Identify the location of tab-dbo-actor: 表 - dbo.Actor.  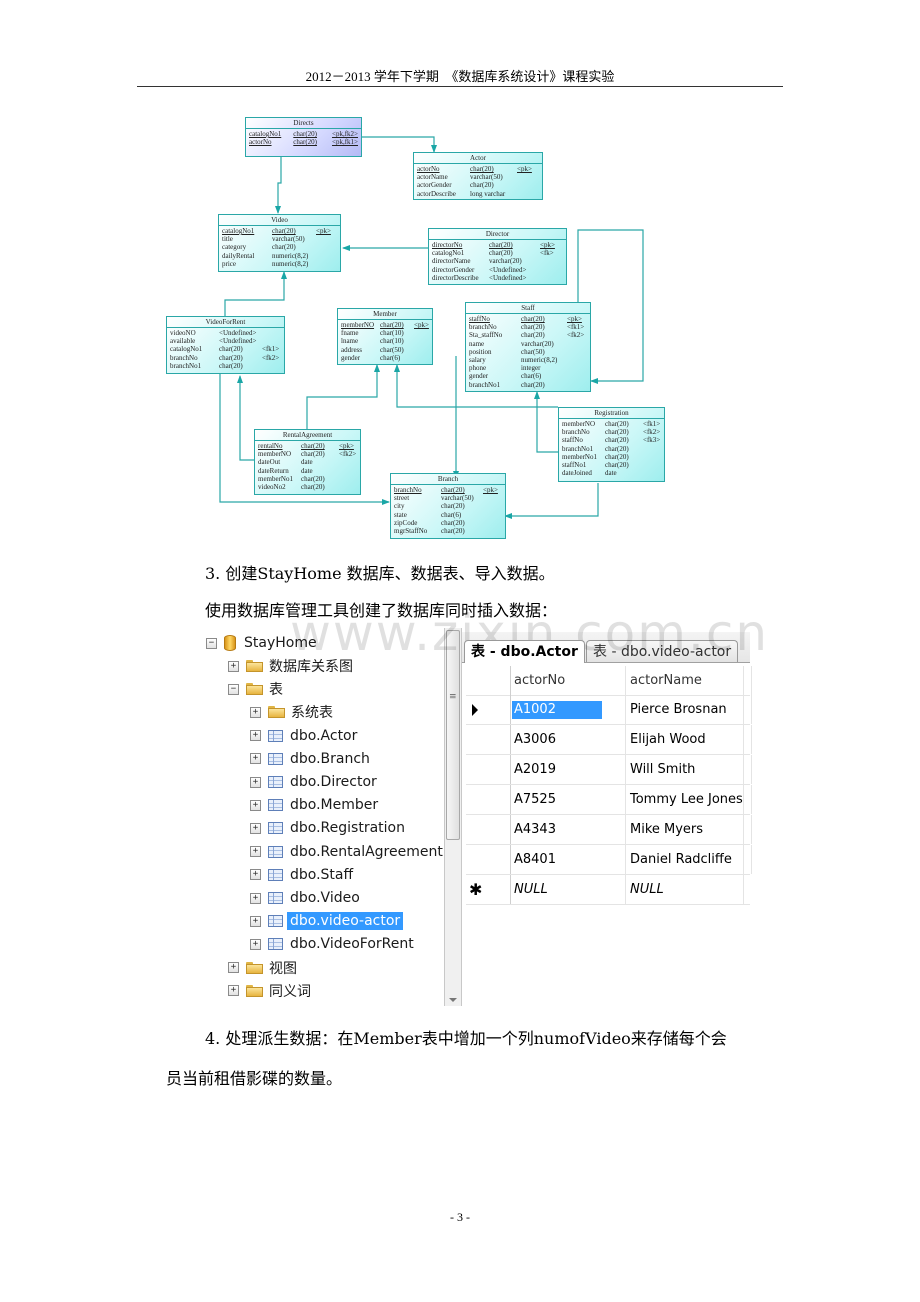
(524, 651).